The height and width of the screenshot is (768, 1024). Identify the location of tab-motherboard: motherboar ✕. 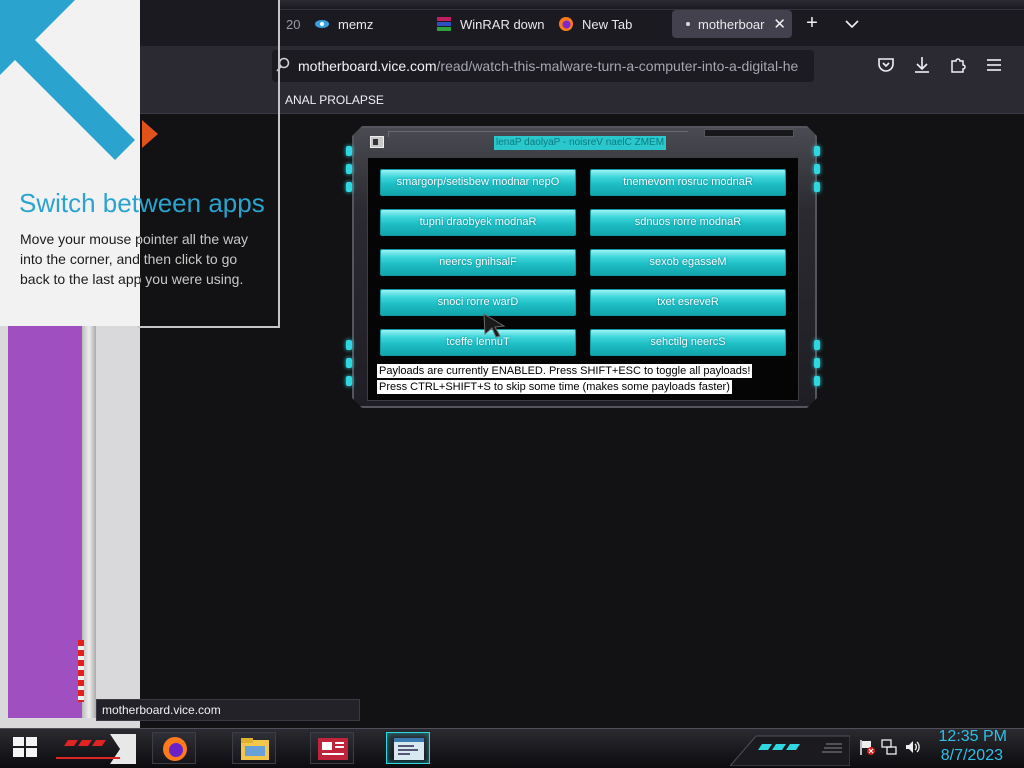
(732, 24).